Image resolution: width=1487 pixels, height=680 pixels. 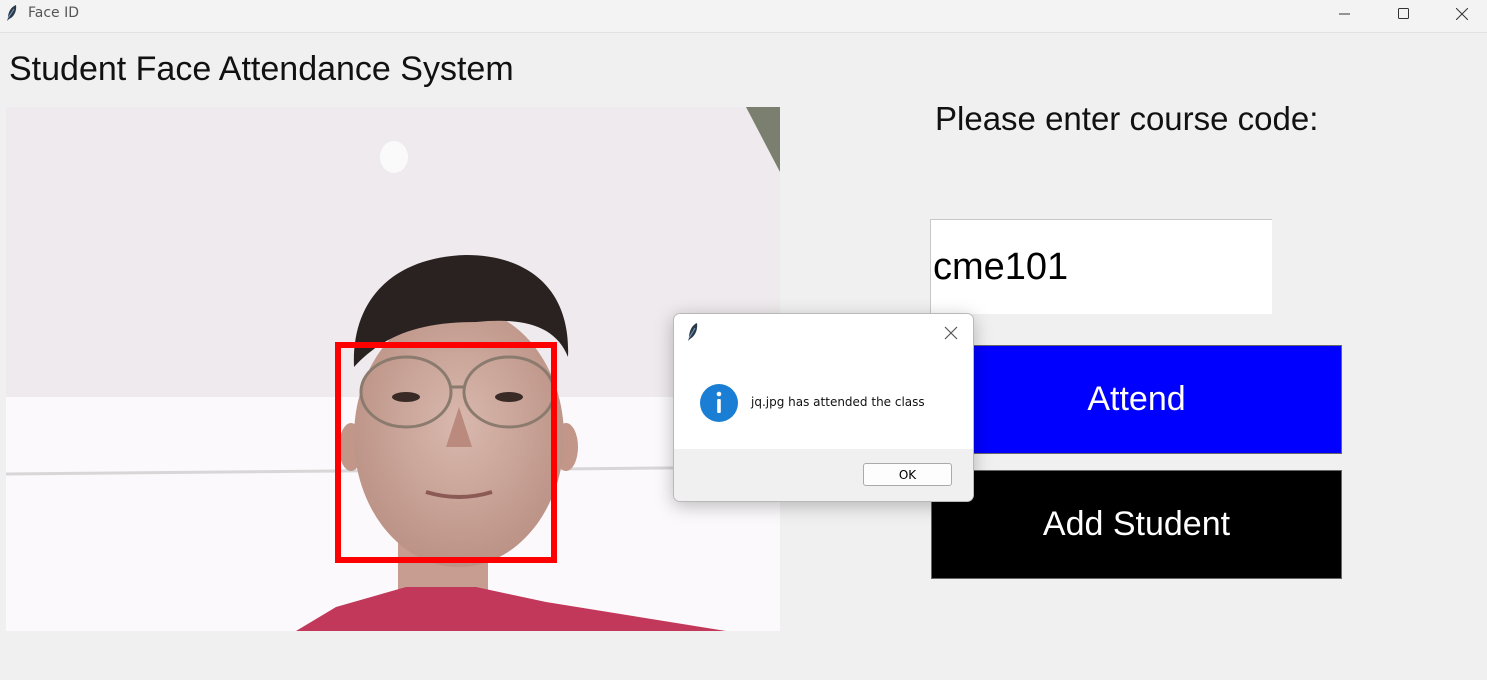 I want to click on course-code-input, so click(x=1101, y=266).